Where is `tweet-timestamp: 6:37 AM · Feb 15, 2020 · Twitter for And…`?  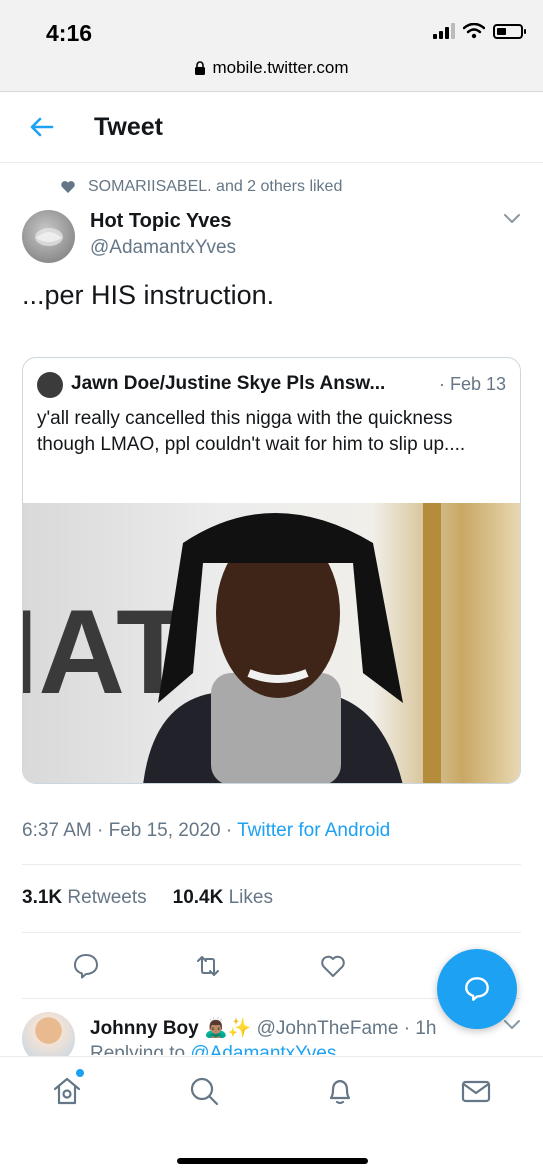 tweet-timestamp: 6:37 AM · Feb 15, 2020 · Twitter for And… is located at coordinates (206, 831).